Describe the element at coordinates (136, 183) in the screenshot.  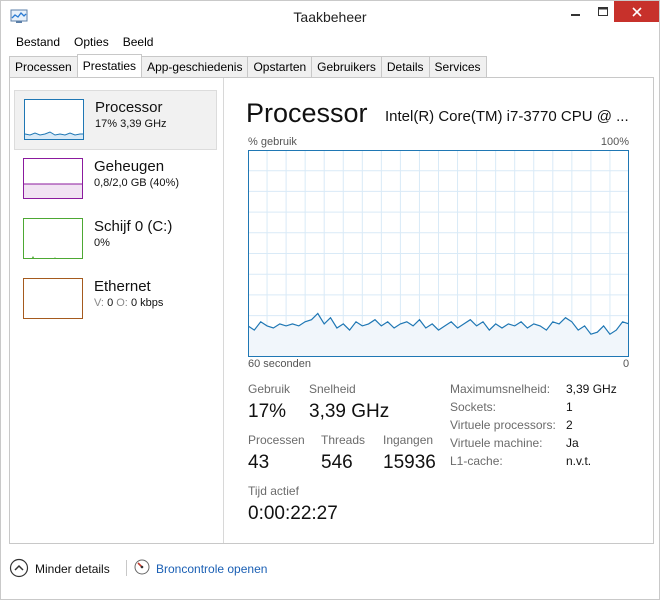
I see `sidebar-item-subtitle: 0,8/2,0 GB (40%)` at that location.